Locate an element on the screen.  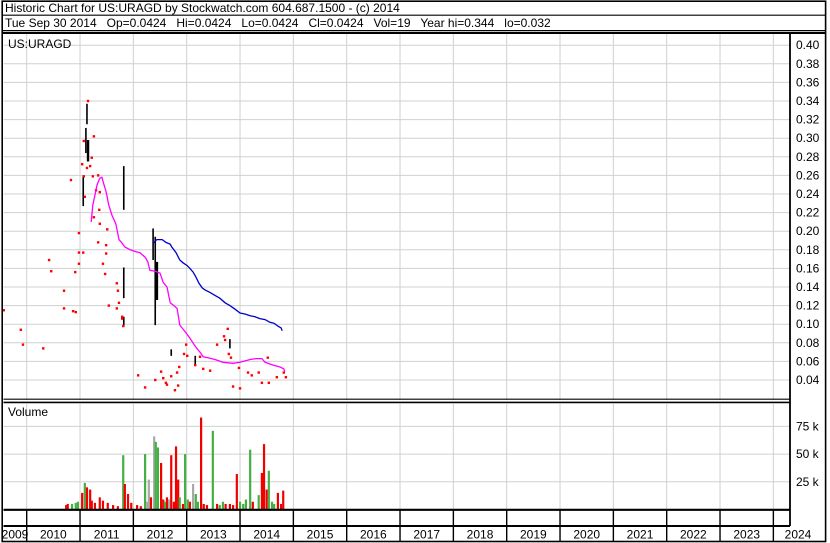
price-tick-label: 0.34 is located at coordinates (808, 101).